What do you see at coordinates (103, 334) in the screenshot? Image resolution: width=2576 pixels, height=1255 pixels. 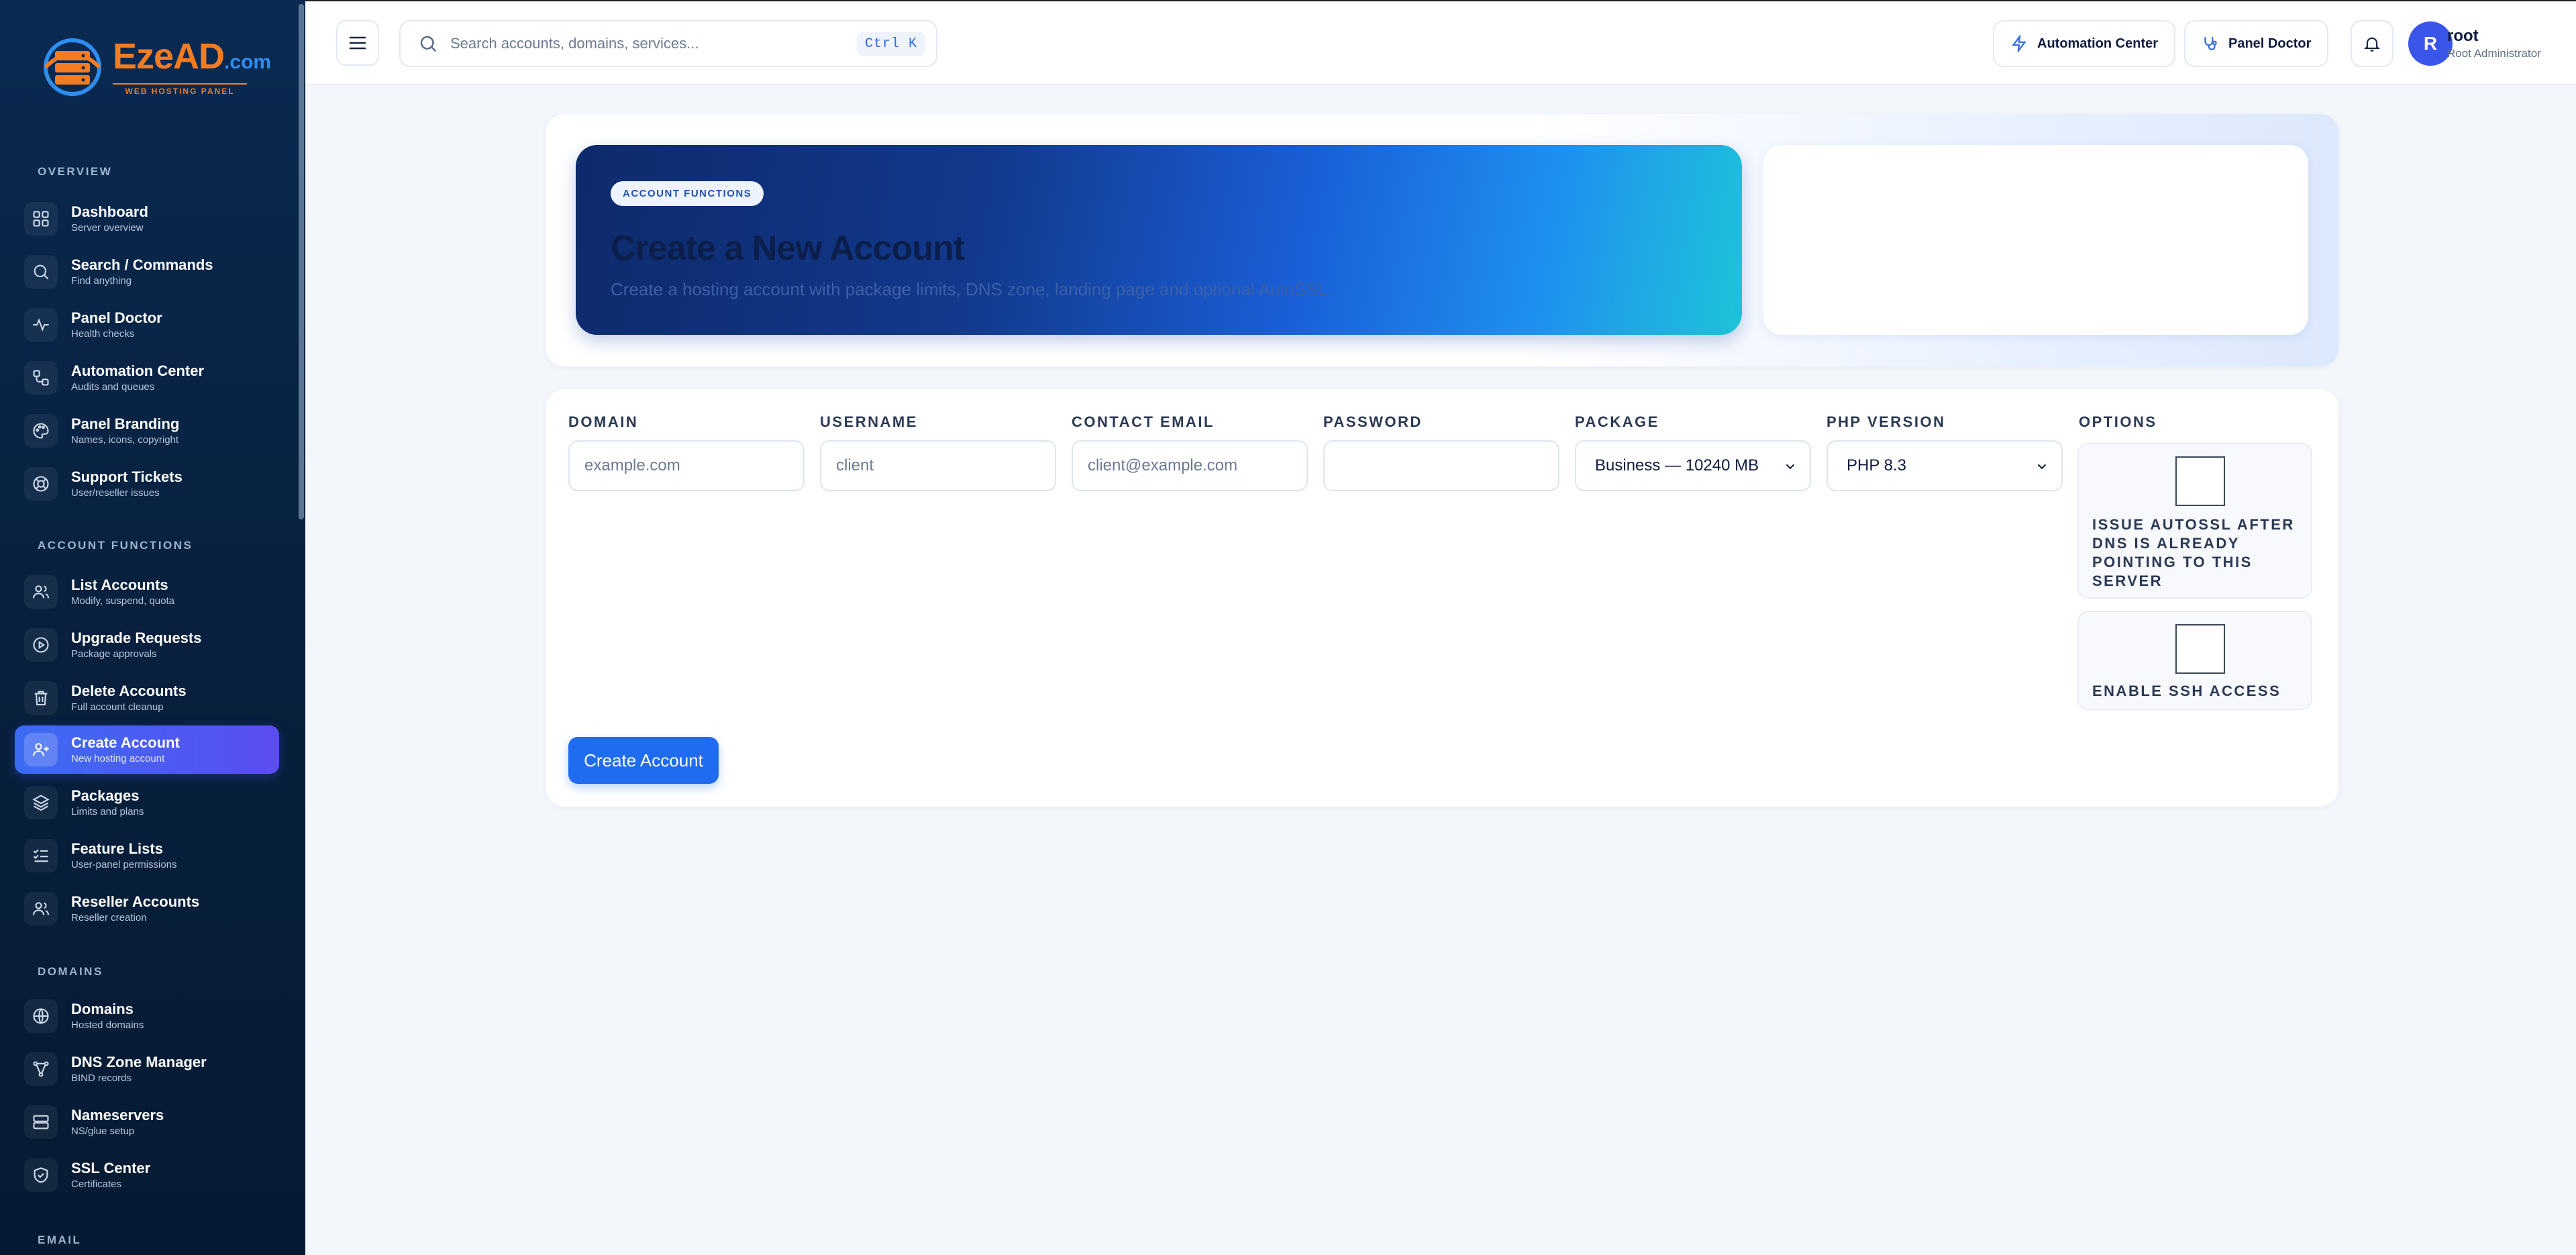 I see `sidebar-item-sub: Health checks` at bounding box center [103, 334].